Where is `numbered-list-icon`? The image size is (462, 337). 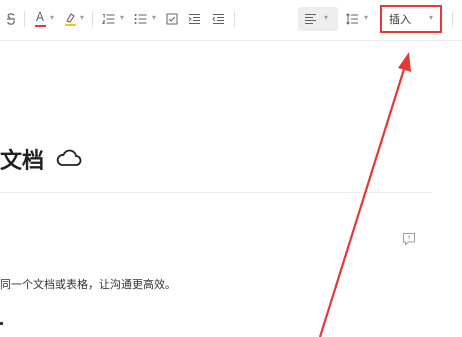 numbered-list-icon is located at coordinates (108, 19).